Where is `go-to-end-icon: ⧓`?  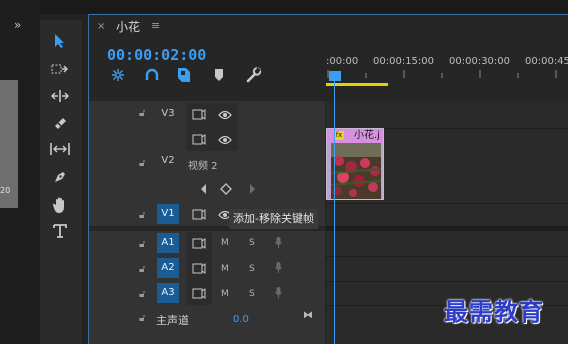
go-to-end-icon: ⧓ is located at coordinates (308, 315).